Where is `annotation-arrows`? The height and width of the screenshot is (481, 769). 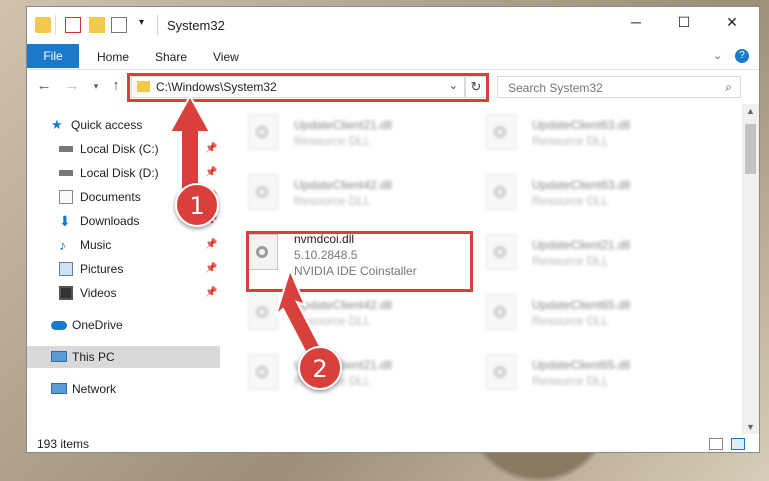
annotation-arrows is located at coordinates (246, 226).